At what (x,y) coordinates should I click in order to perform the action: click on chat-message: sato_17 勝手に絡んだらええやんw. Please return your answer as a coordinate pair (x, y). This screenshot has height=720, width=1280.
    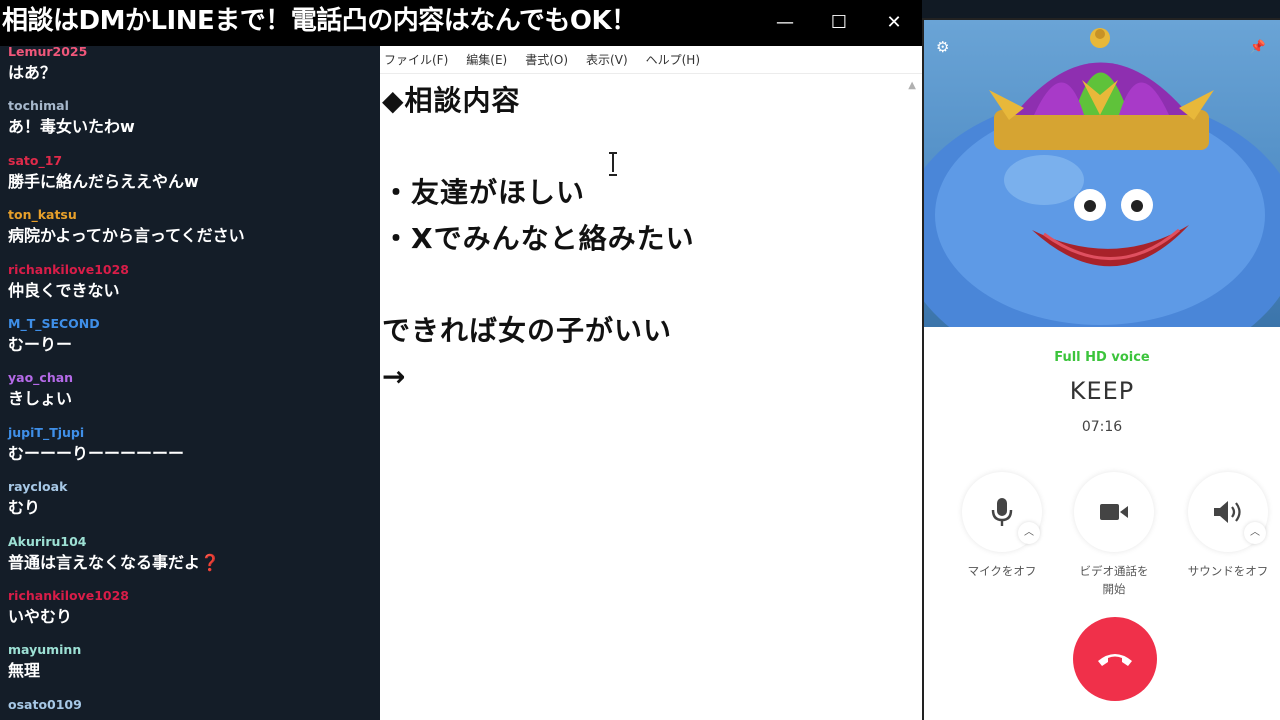
    Looking at the image, I should click on (190, 174).